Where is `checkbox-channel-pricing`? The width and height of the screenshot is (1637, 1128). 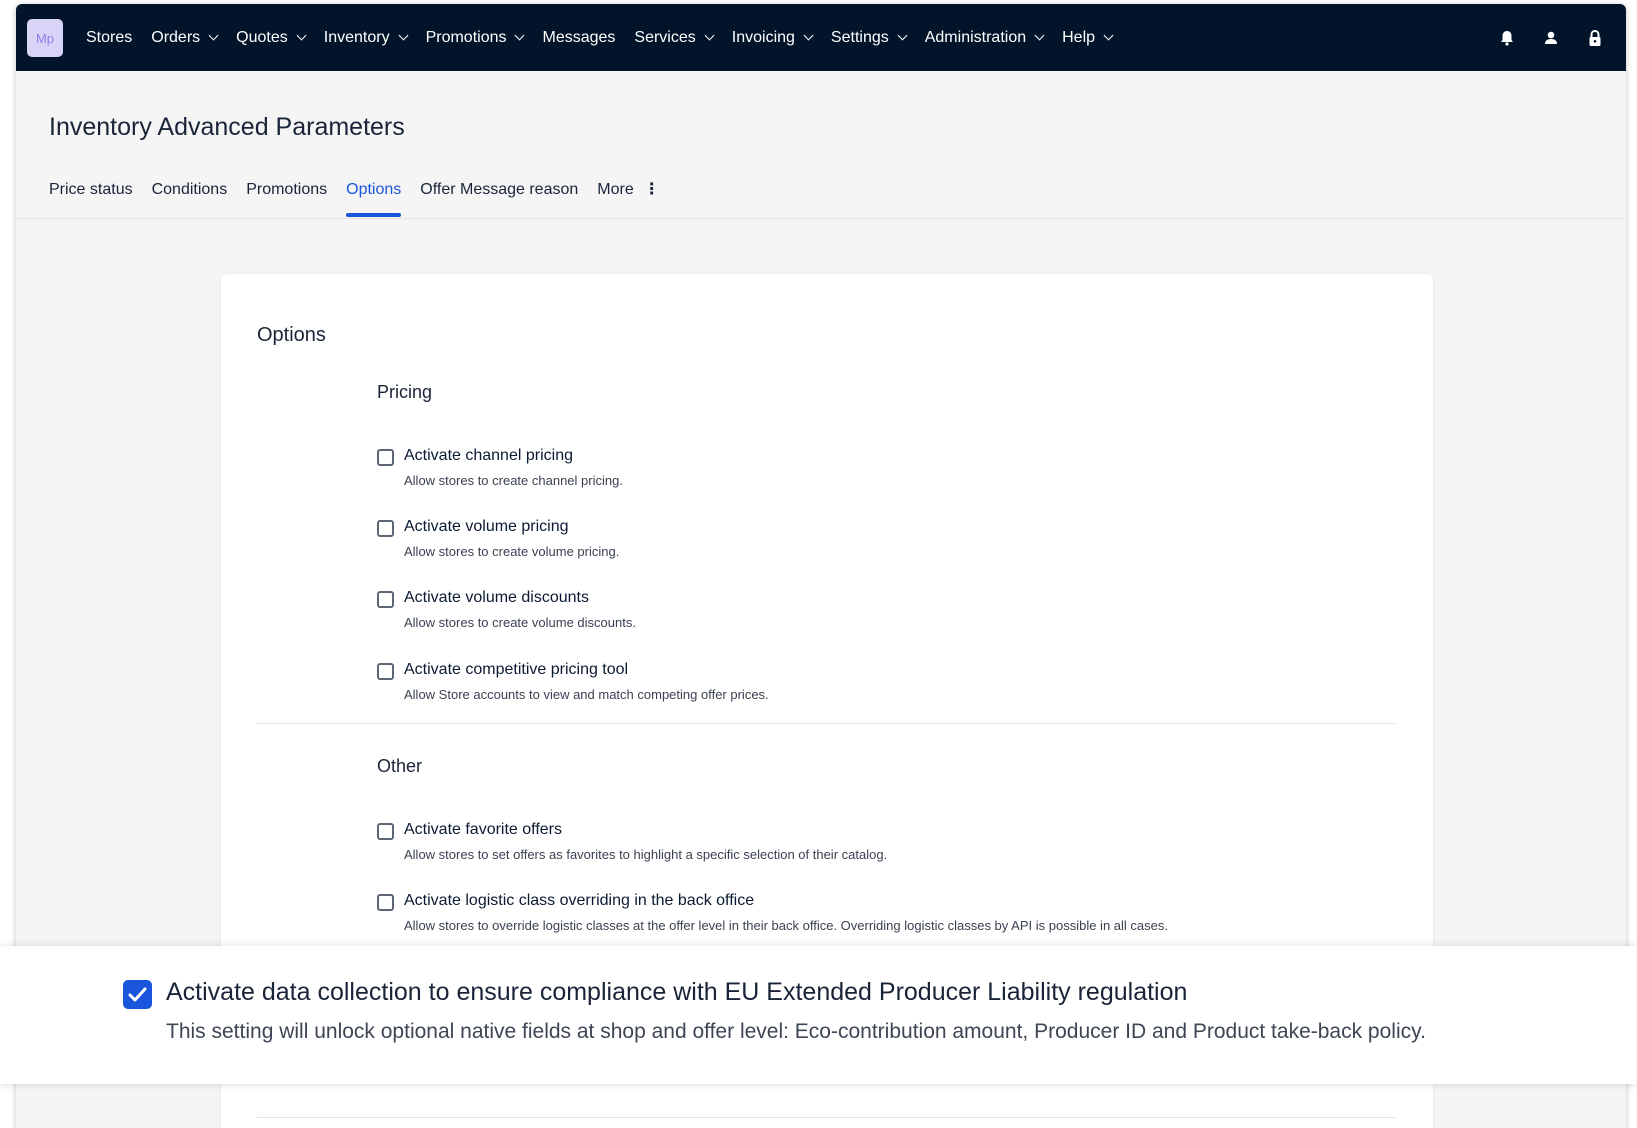
checkbox-channel-pricing is located at coordinates (385, 457).